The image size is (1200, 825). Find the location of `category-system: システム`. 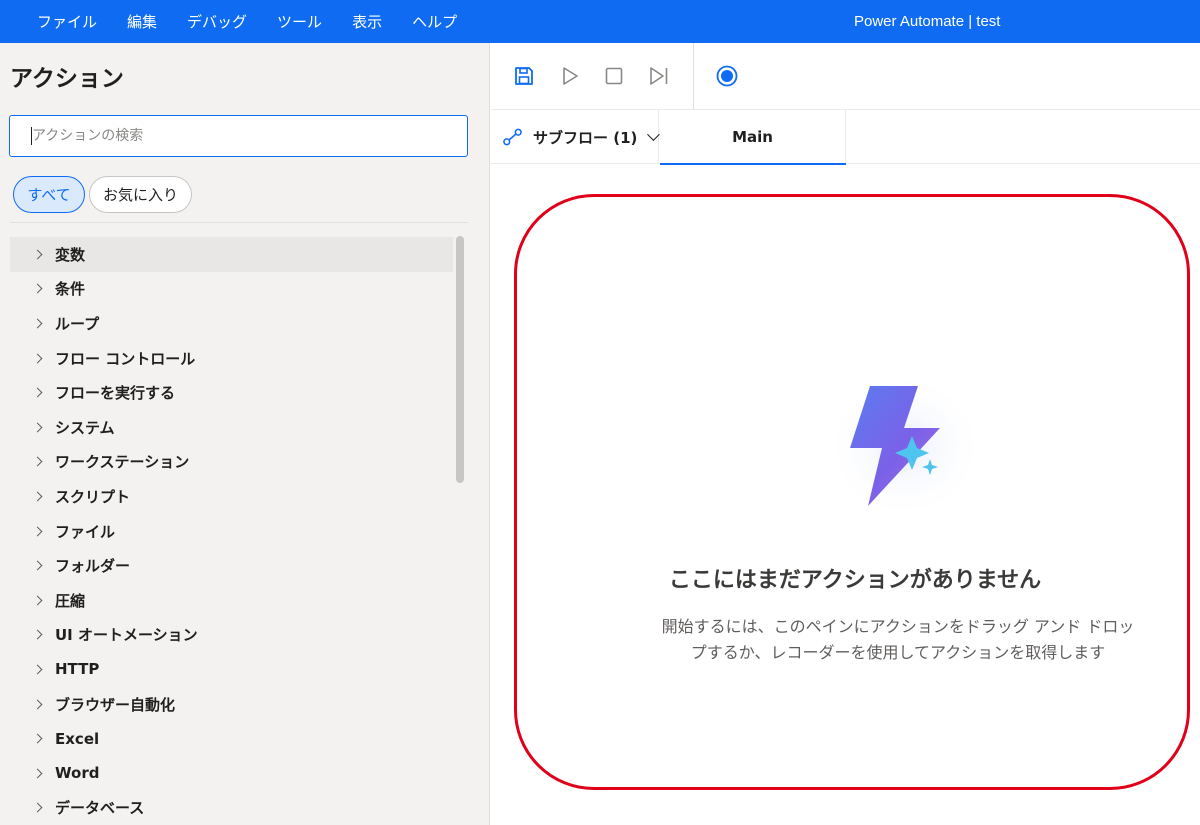

category-system: システム is located at coordinates (231, 427).